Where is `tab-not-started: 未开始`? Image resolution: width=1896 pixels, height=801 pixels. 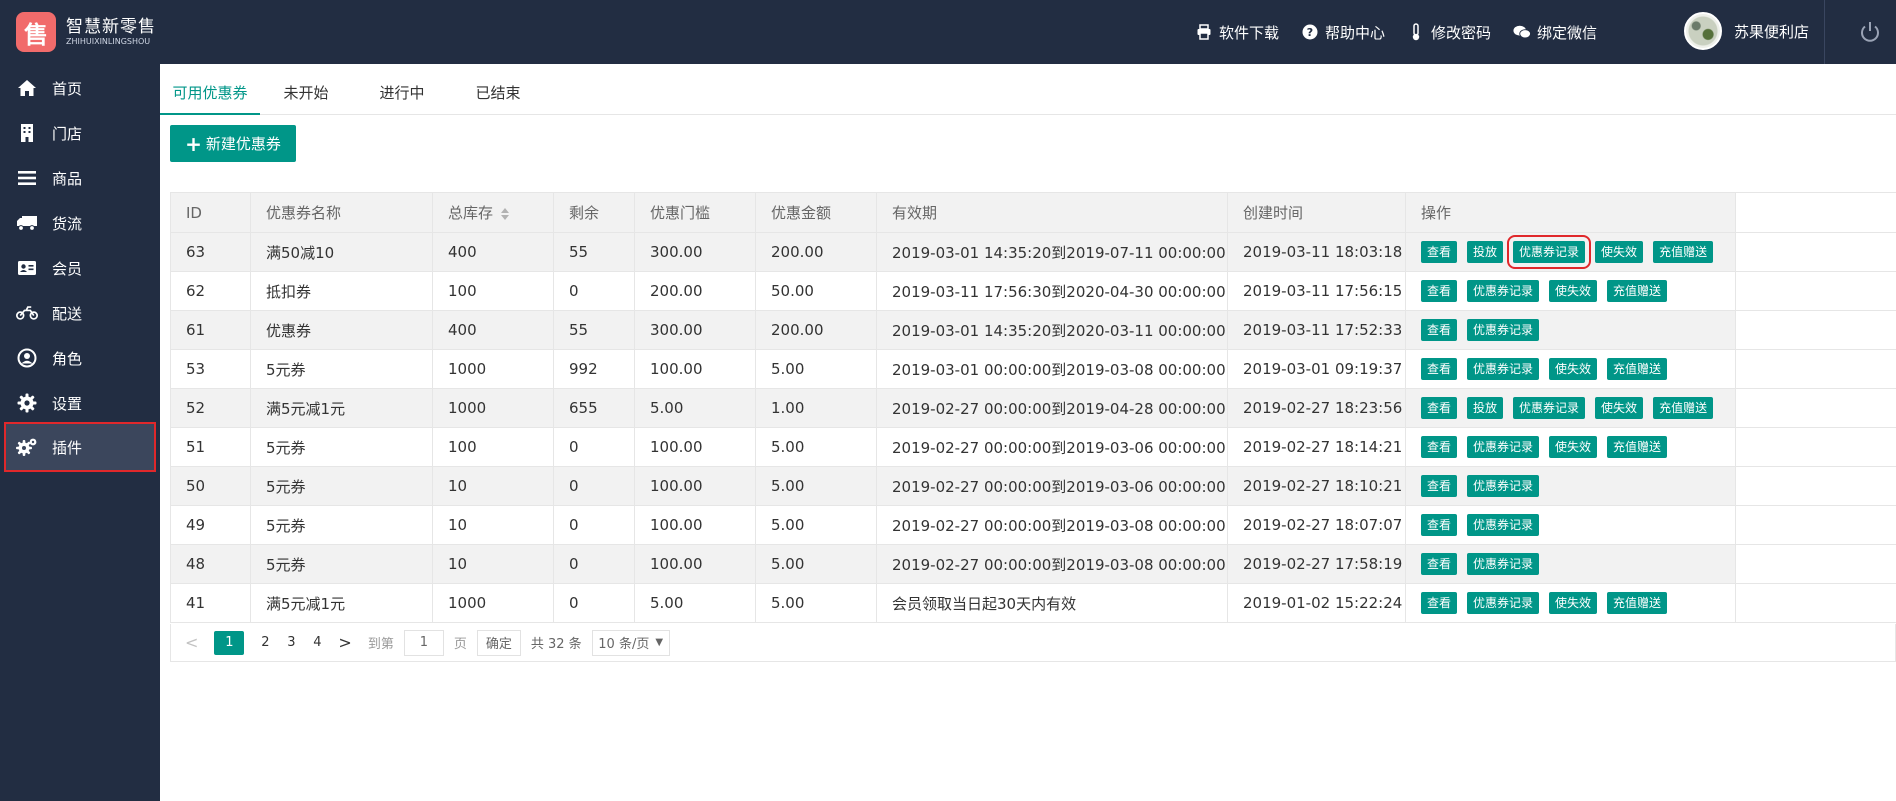
tab-not-started: 未开始 is located at coordinates (306, 89).